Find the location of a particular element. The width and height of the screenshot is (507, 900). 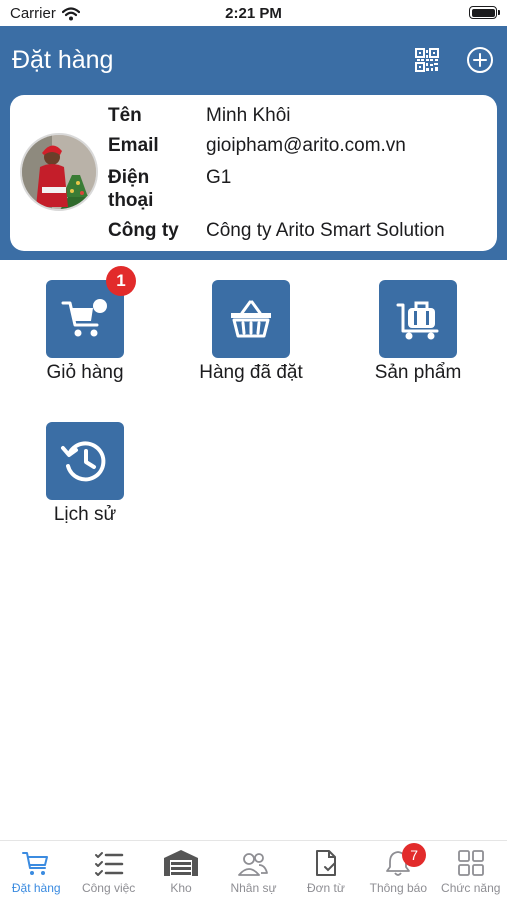

company-value: Công ty Arito Smart Solution is located at coordinates (325, 230).